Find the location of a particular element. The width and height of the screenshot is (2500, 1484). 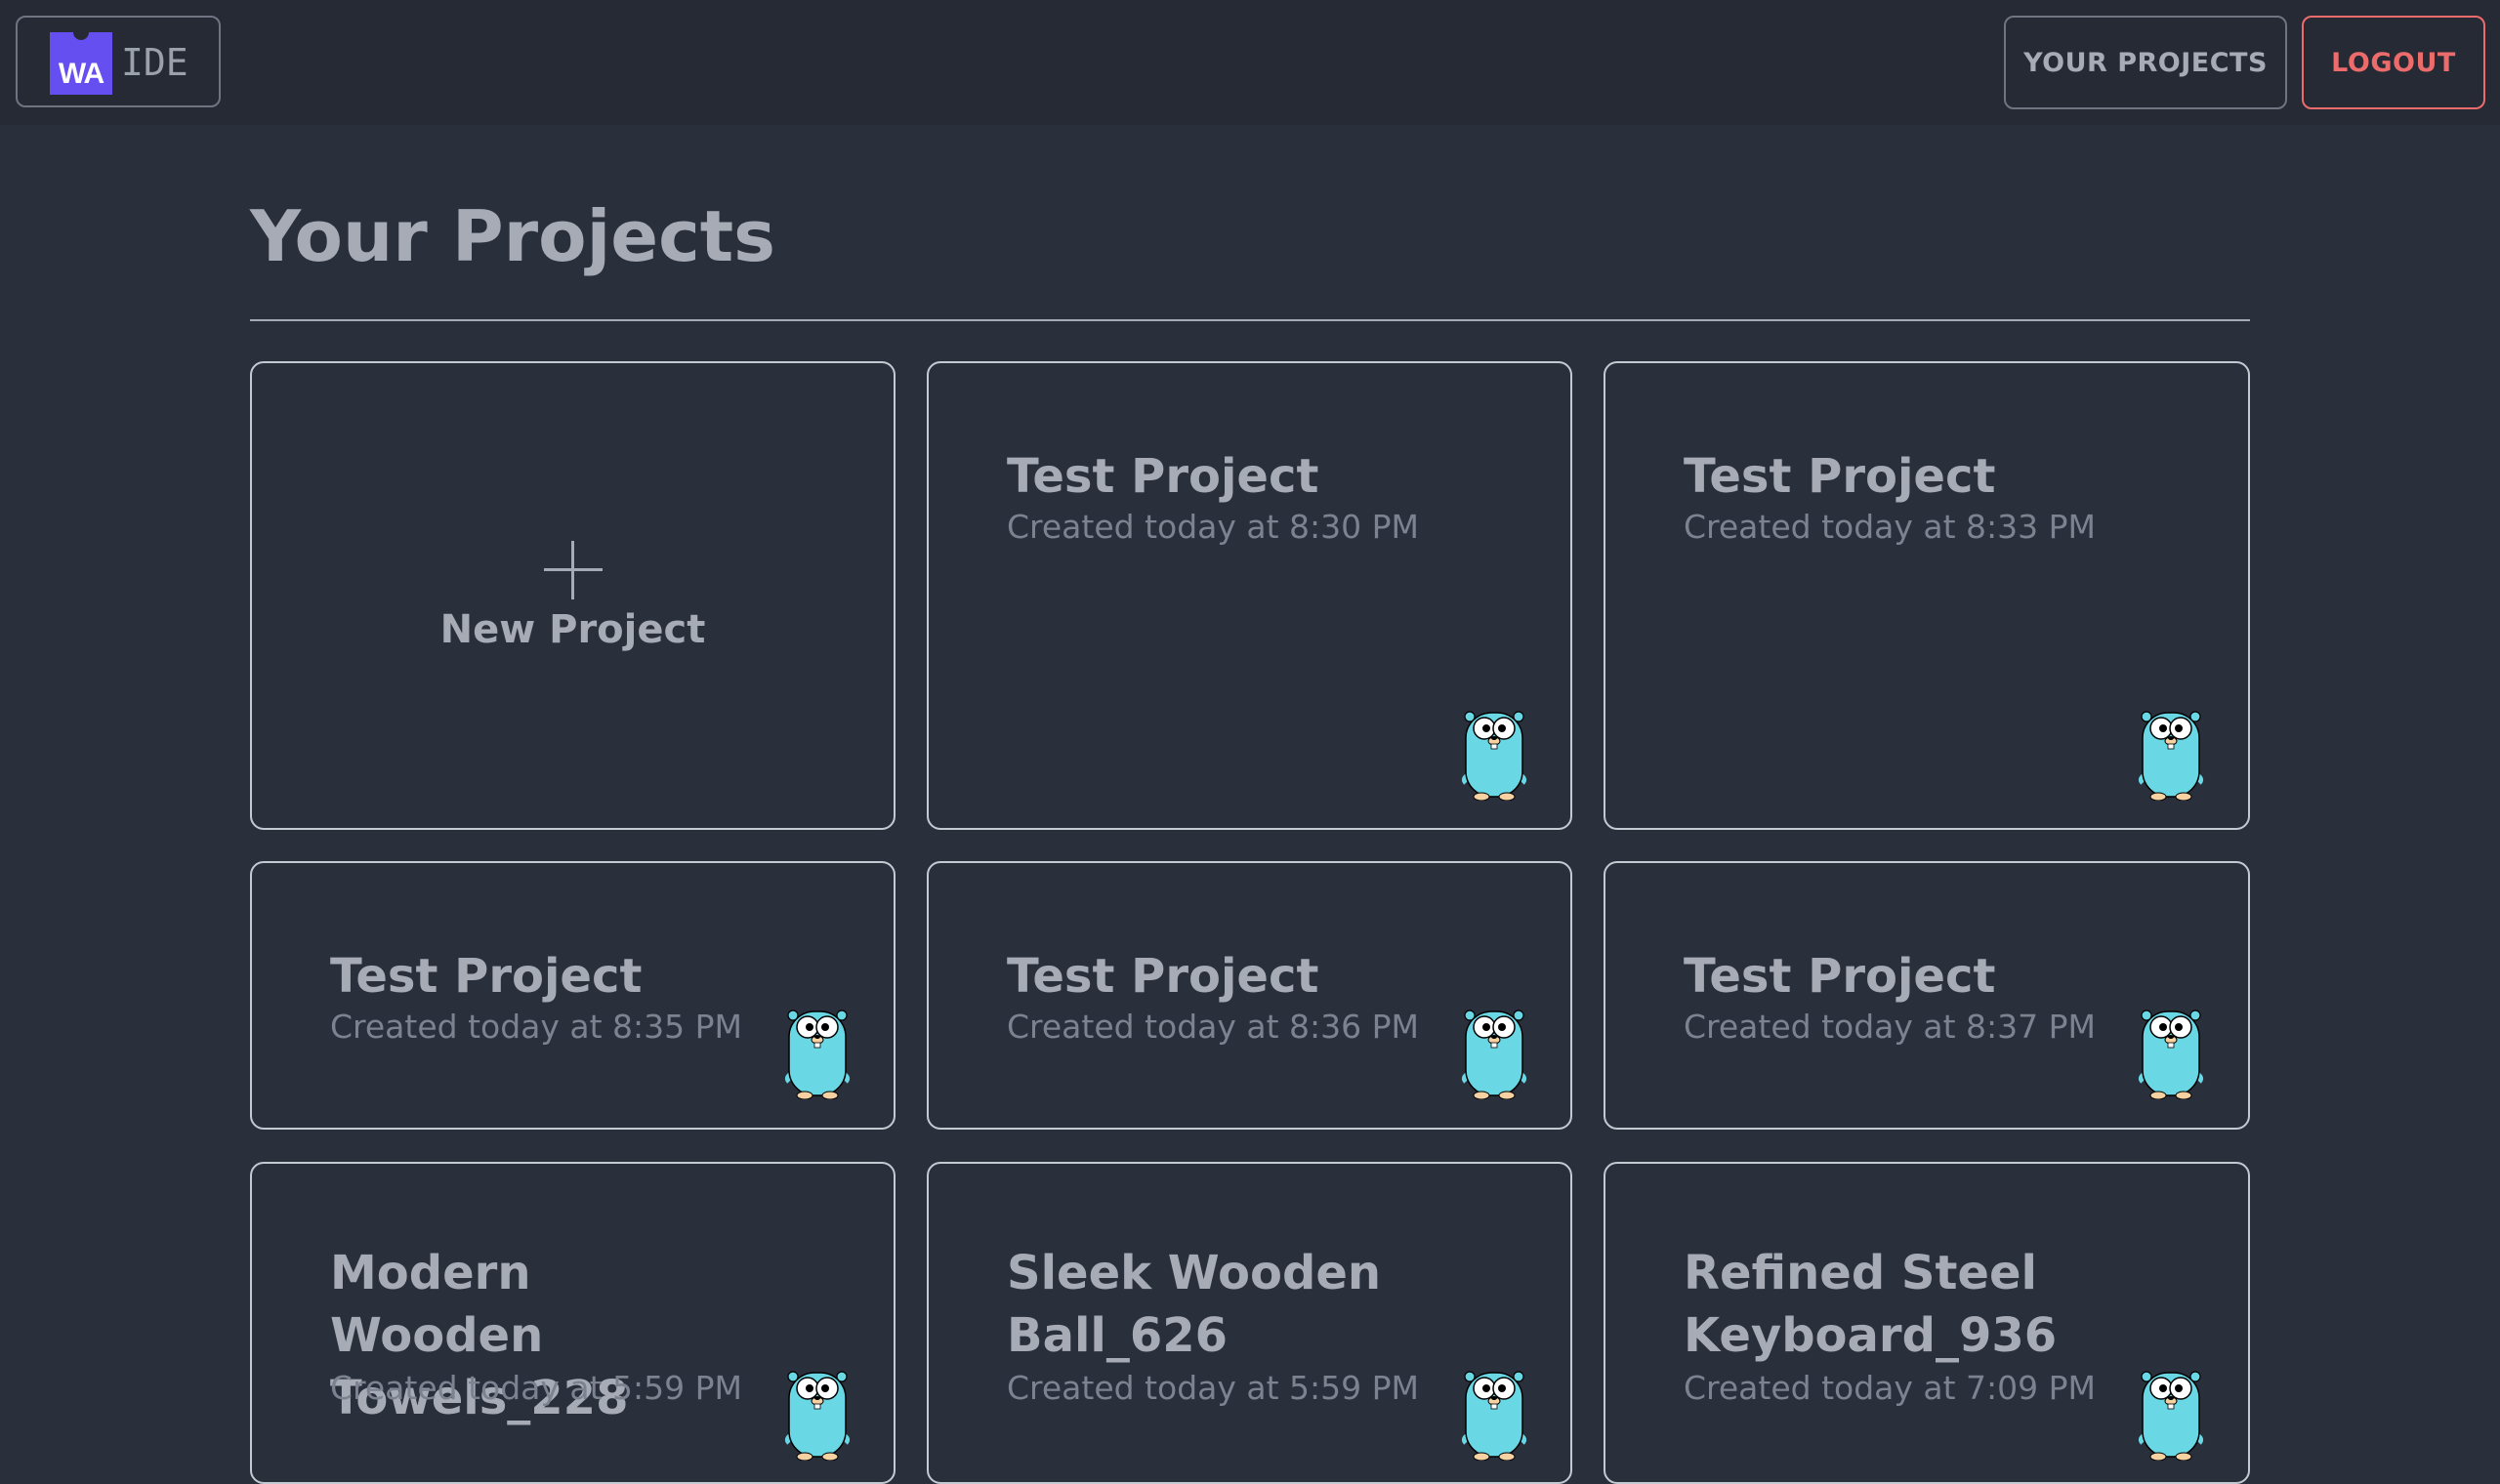

logo-badge-text: WA is located at coordinates (81, 74).